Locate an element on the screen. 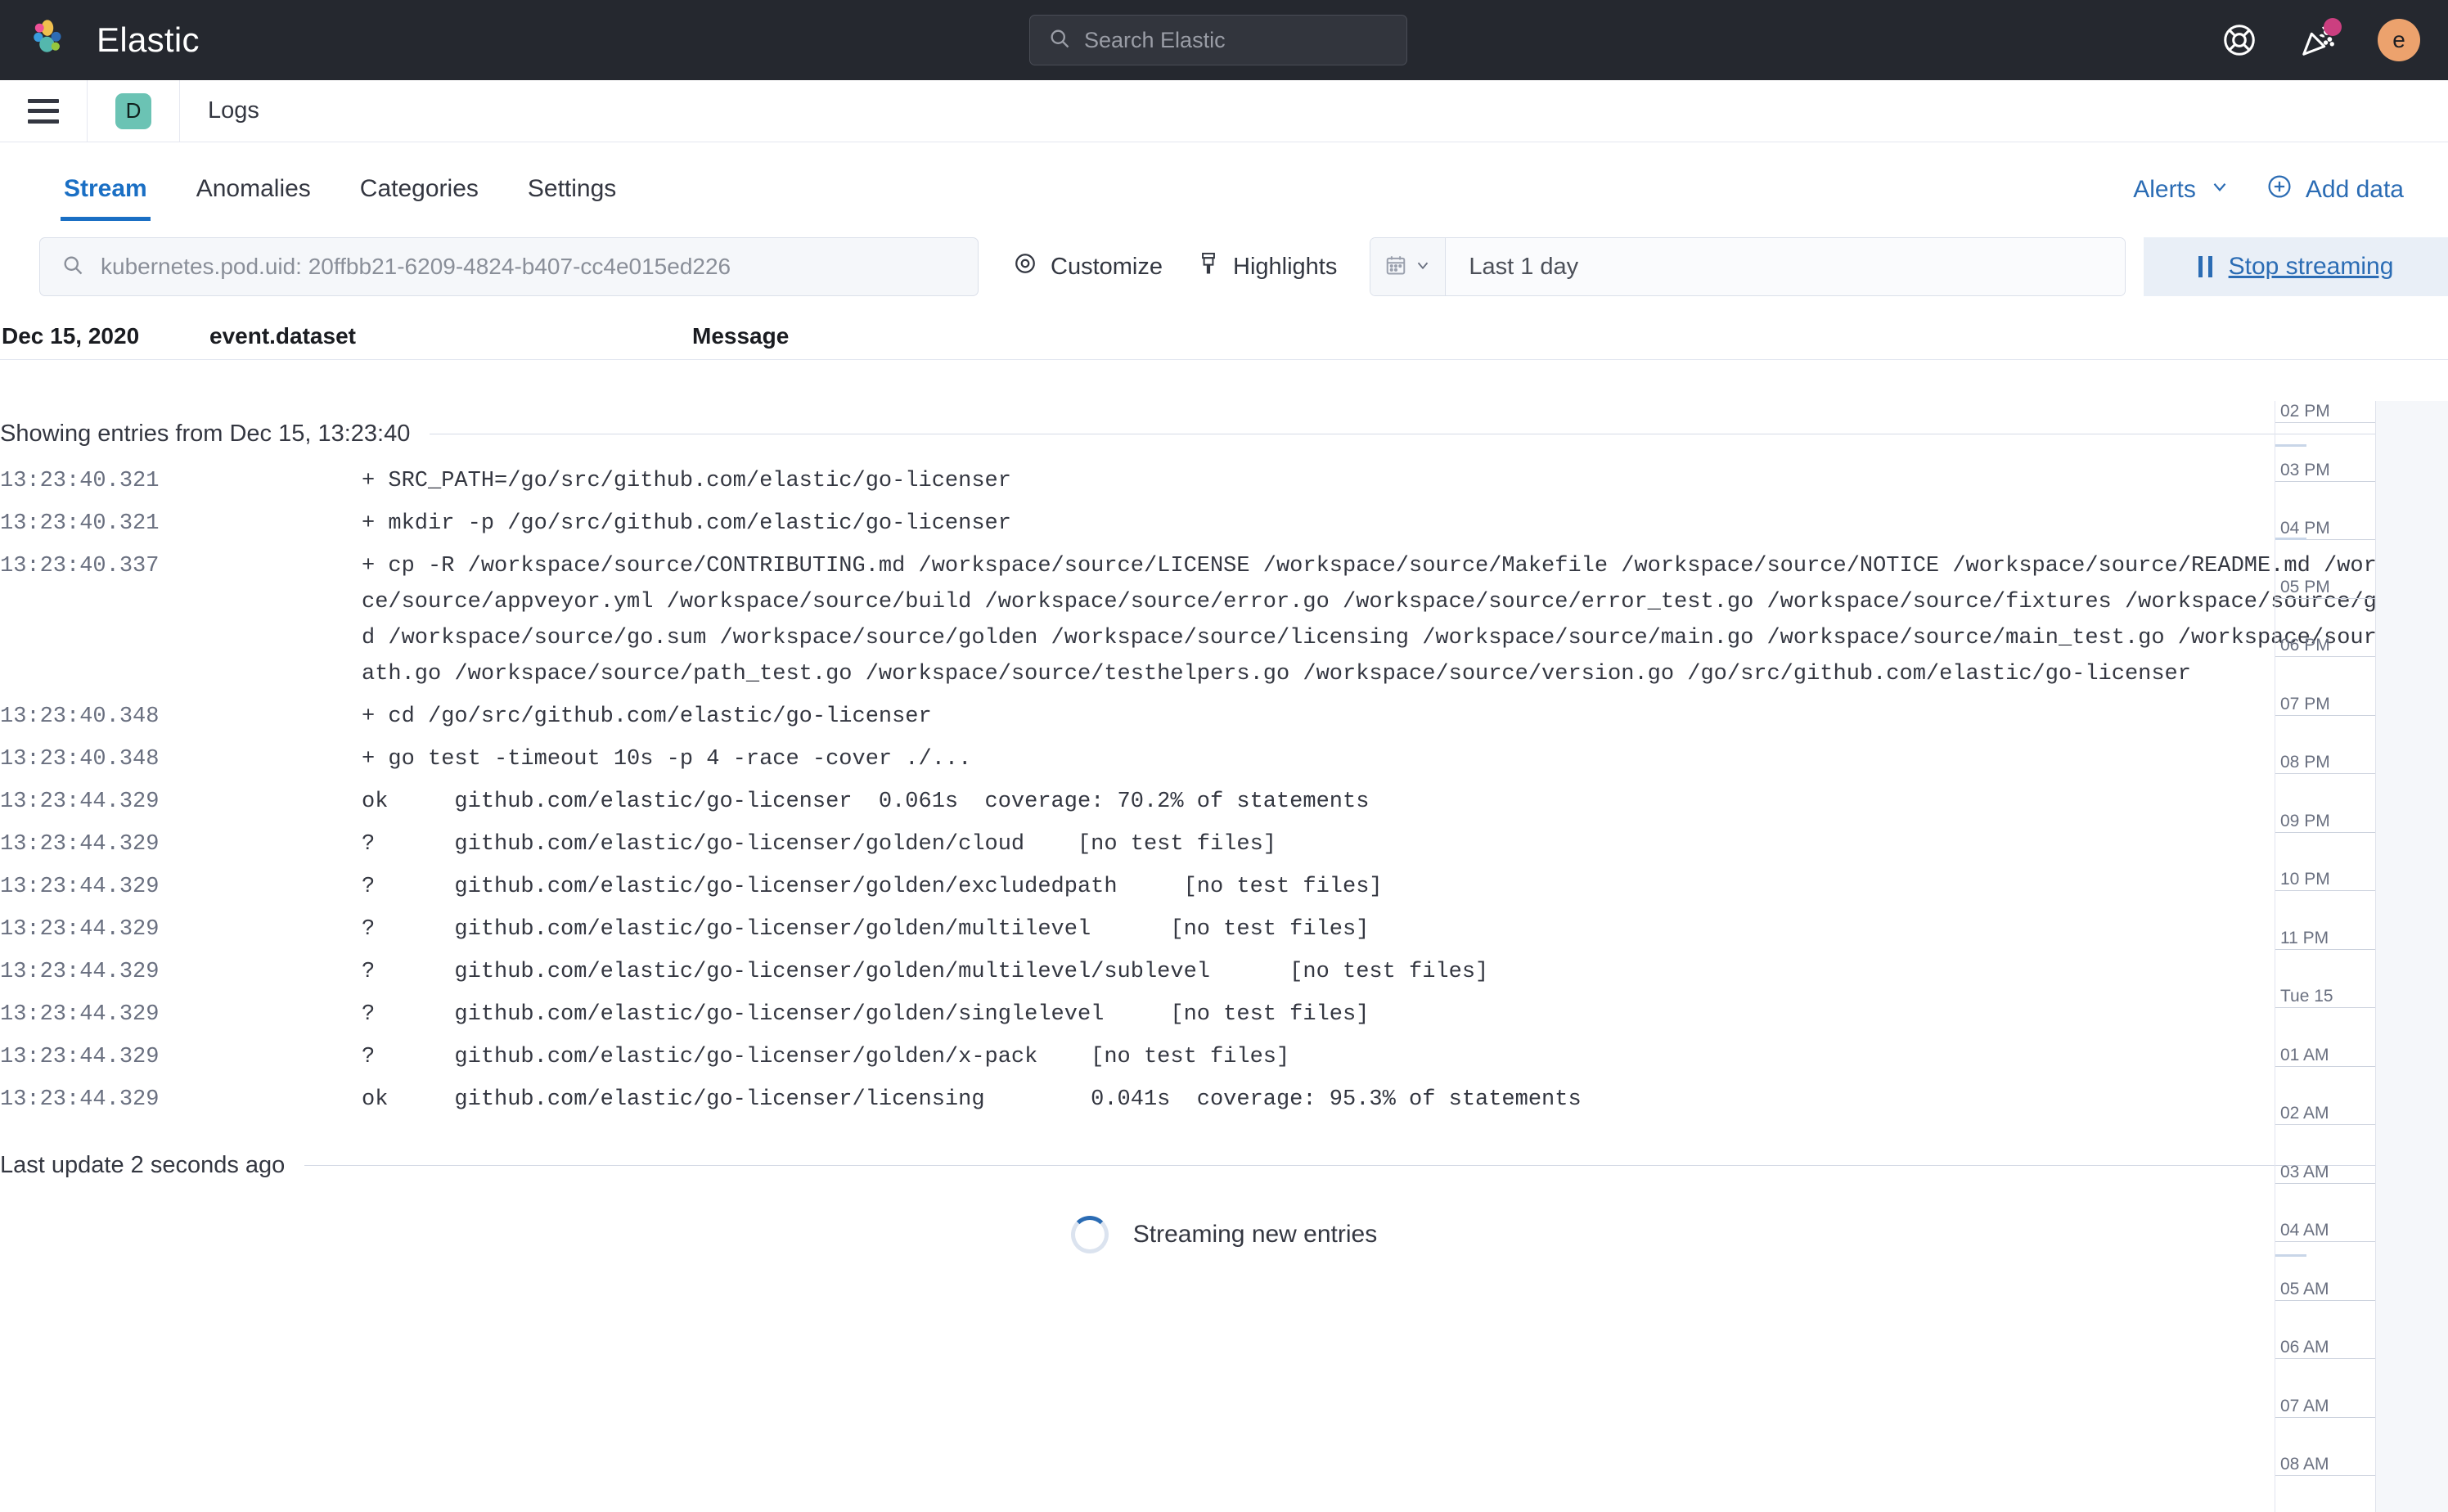 Image resolution: width=2448 pixels, height=1512 pixels. chevron-down-icon is located at coordinates (1423, 267).